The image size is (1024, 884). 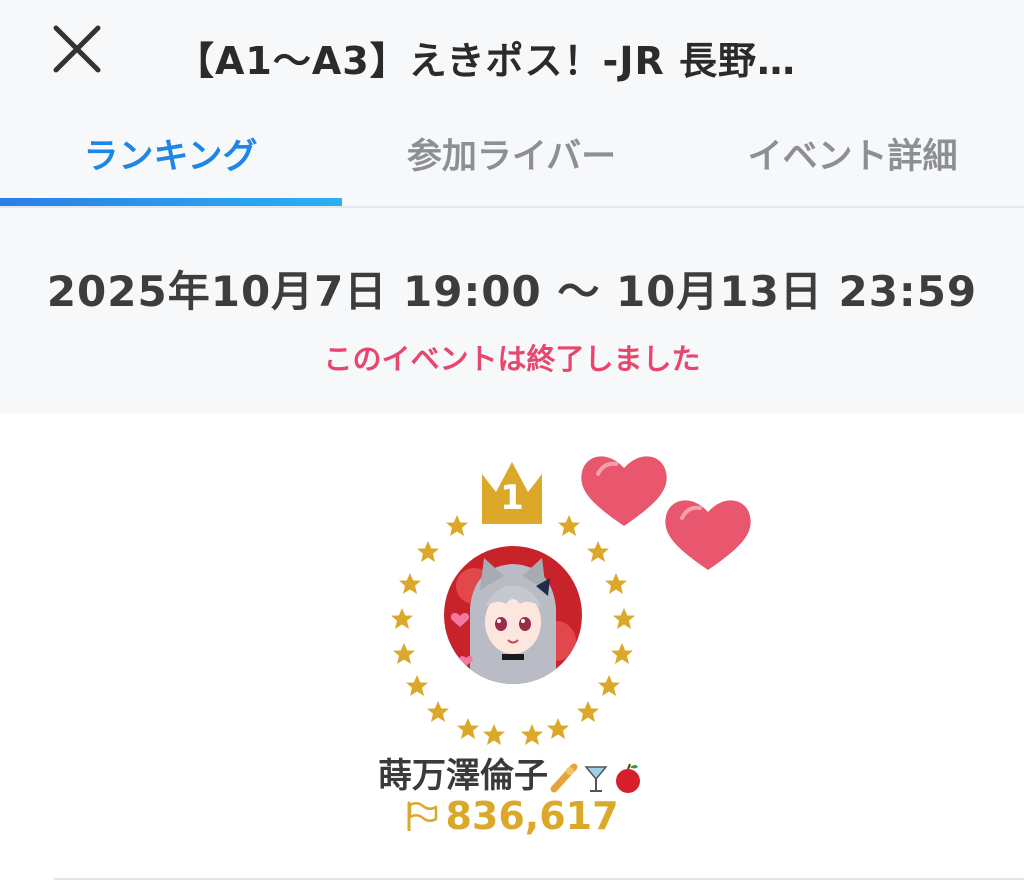 I want to click on name-emoji-icons, so click(x=595, y=778).